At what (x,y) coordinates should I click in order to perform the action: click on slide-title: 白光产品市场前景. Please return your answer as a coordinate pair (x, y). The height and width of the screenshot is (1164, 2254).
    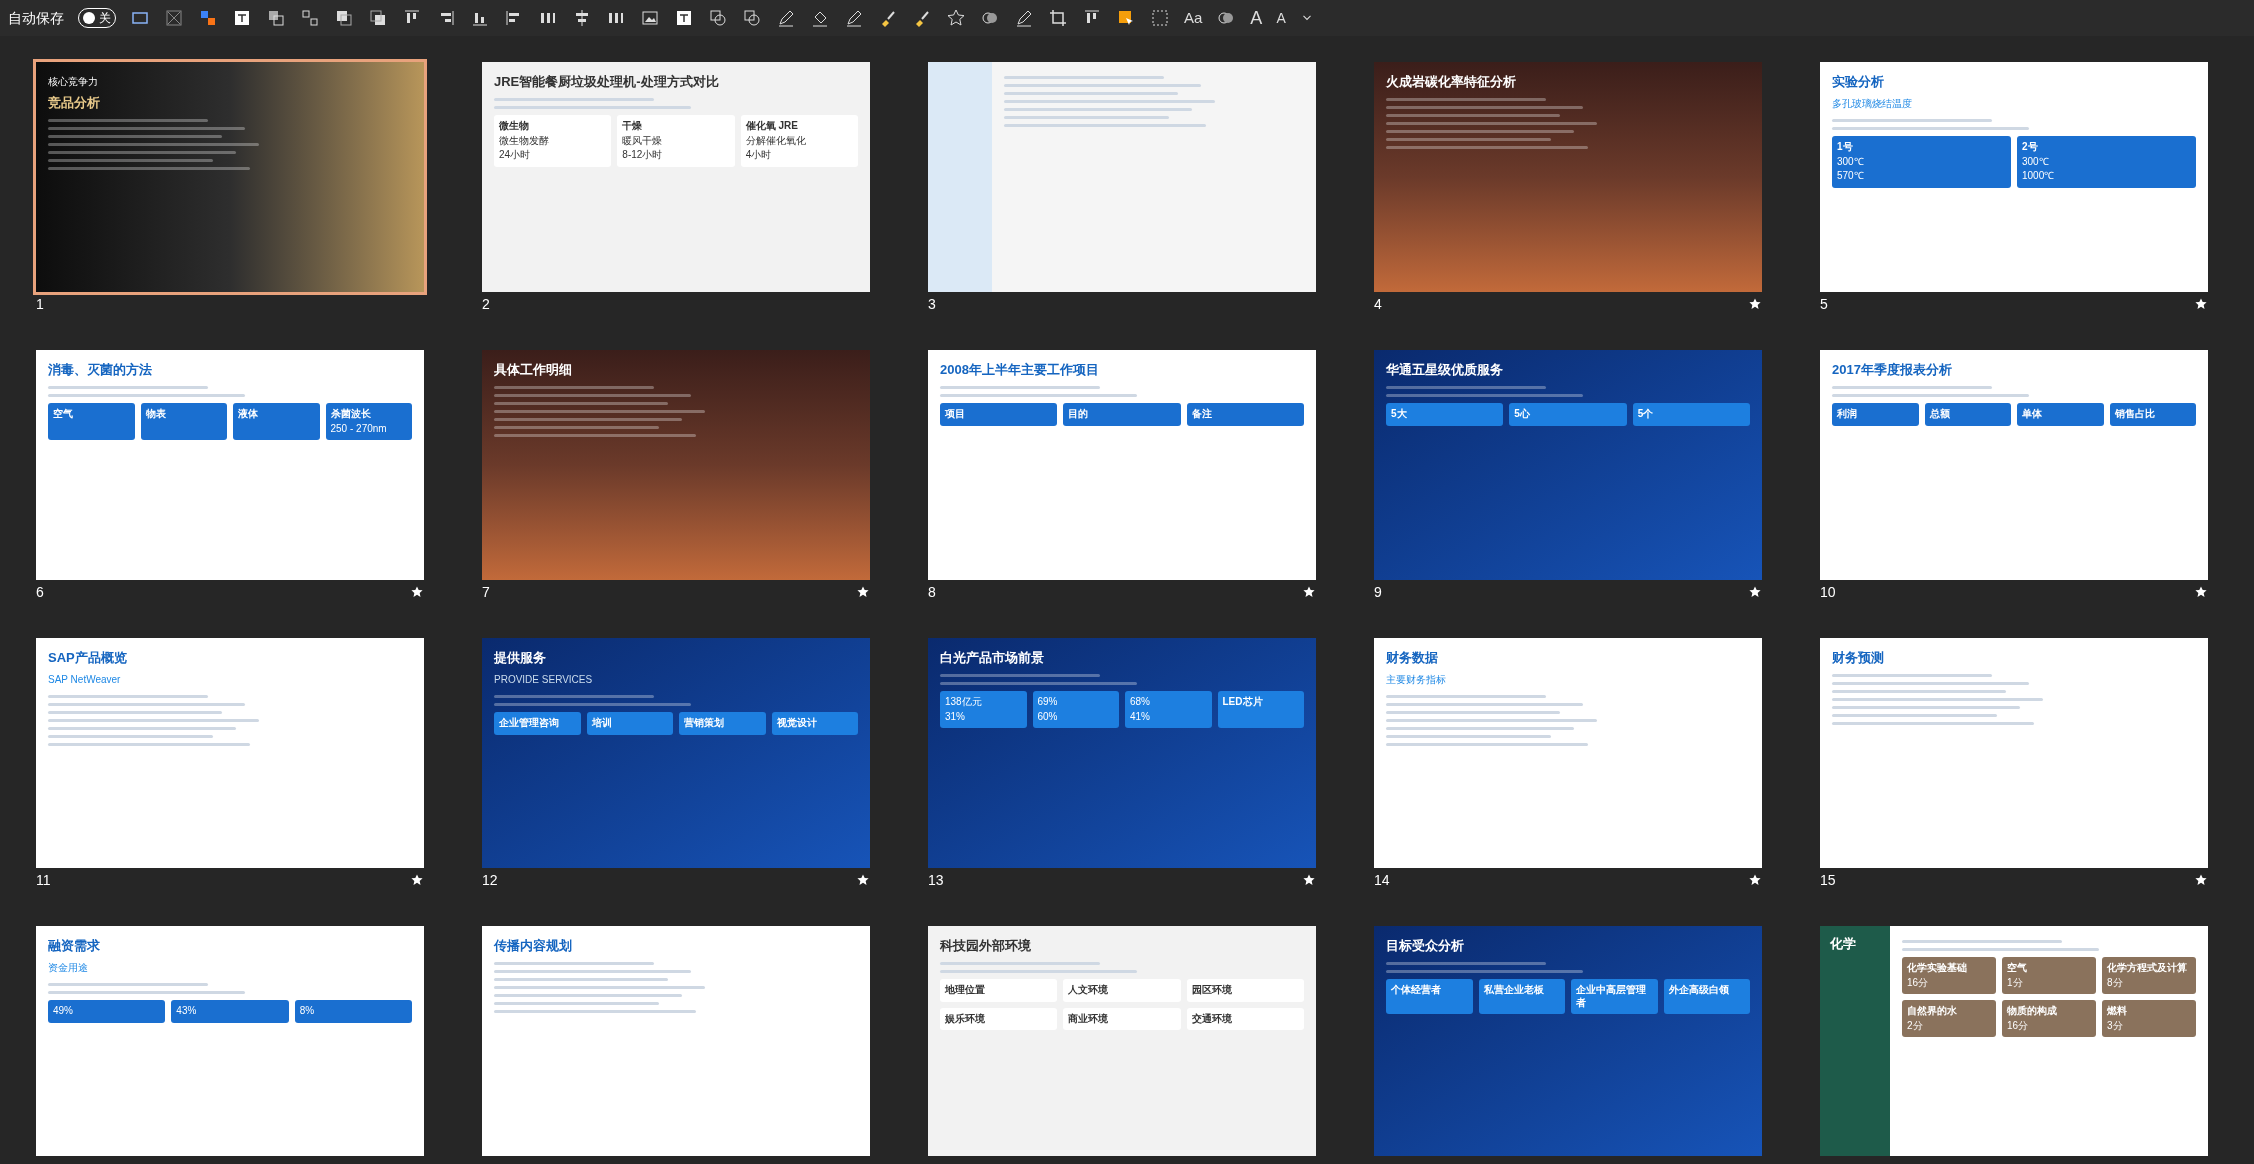
    Looking at the image, I should click on (992, 658).